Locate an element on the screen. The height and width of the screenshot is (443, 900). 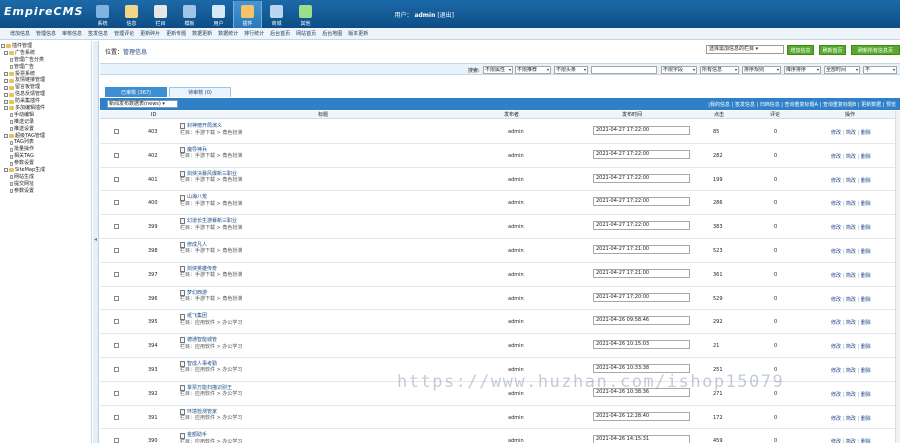
sidebar-item: - 广告系统 is located at coordinates (45, 53).